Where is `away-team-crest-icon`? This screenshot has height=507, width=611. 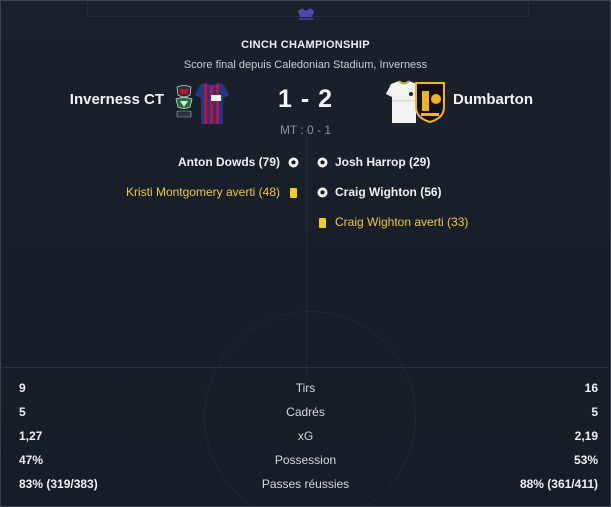 away-team-crest-icon is located at coordinates (430, 102).